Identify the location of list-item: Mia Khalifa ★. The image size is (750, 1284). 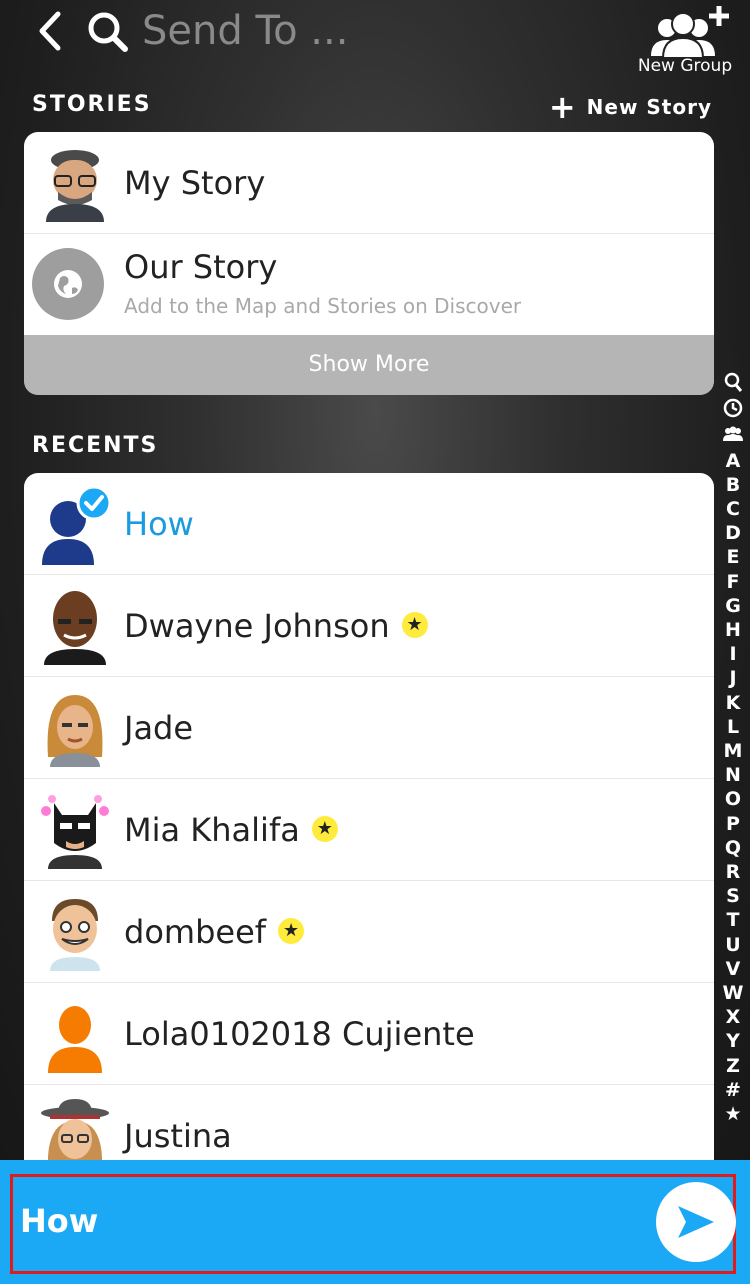
(369, 830).